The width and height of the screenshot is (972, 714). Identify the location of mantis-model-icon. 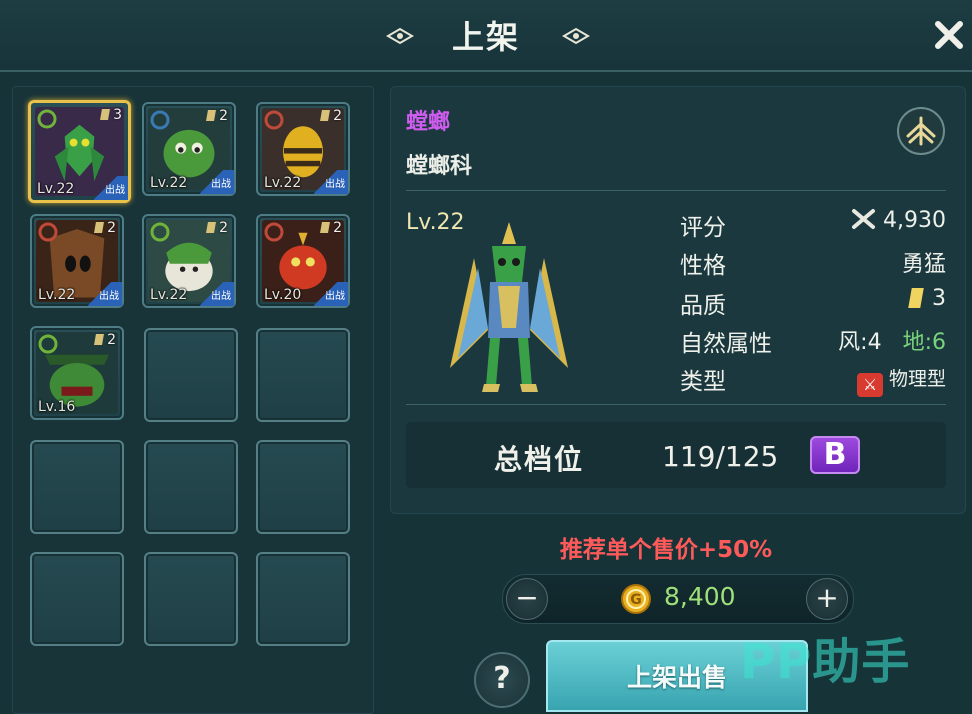
(509, 307).